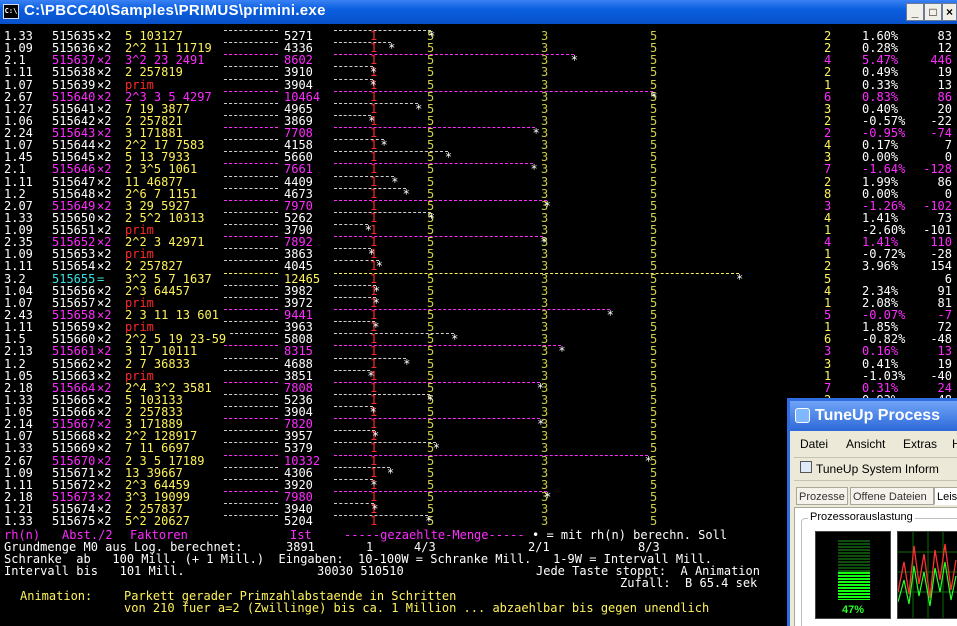  What do you see at coordinates (822, 496) in the screenshot?
I see `tab-prozesse: Prozesse` at bounding box center [822, 496].